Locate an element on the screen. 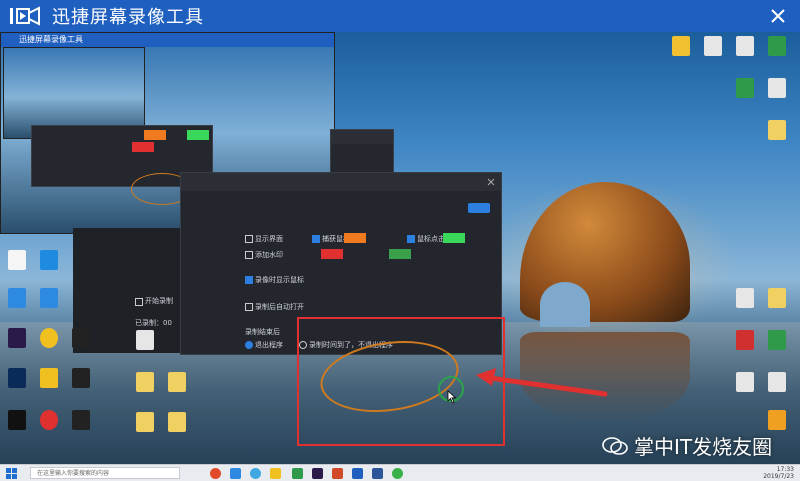 This screenshot has height=481, width=800. wechat-icon is located at coordinates (615, 445).